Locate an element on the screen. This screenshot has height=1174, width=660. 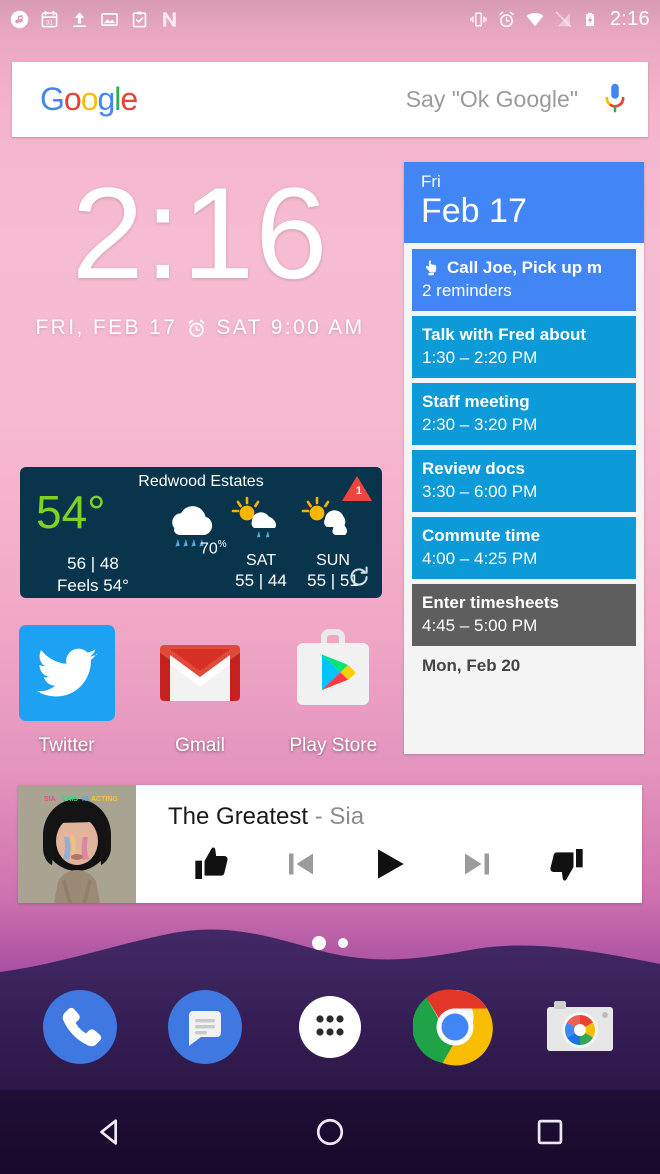
album-art: SIA THIS IS ACTING is located at coordinates (77, 844).